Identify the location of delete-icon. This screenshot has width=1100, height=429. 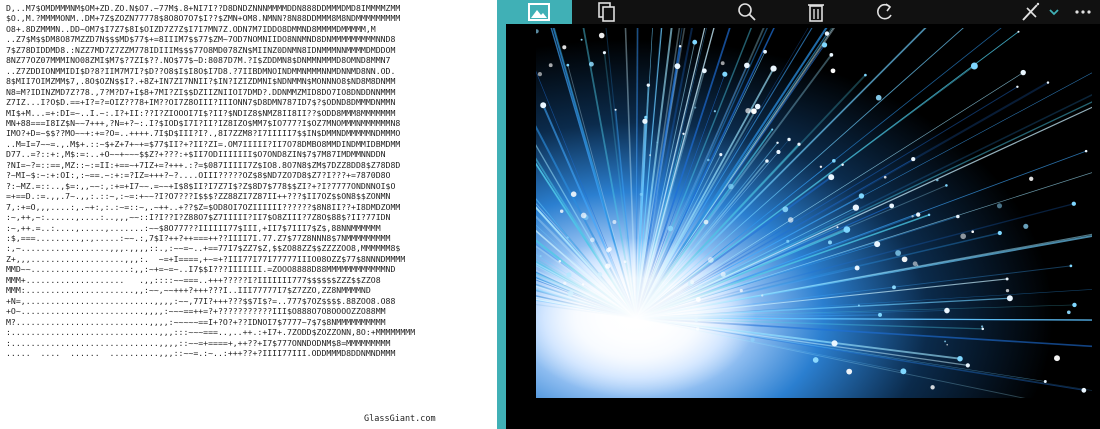
(816, 12).